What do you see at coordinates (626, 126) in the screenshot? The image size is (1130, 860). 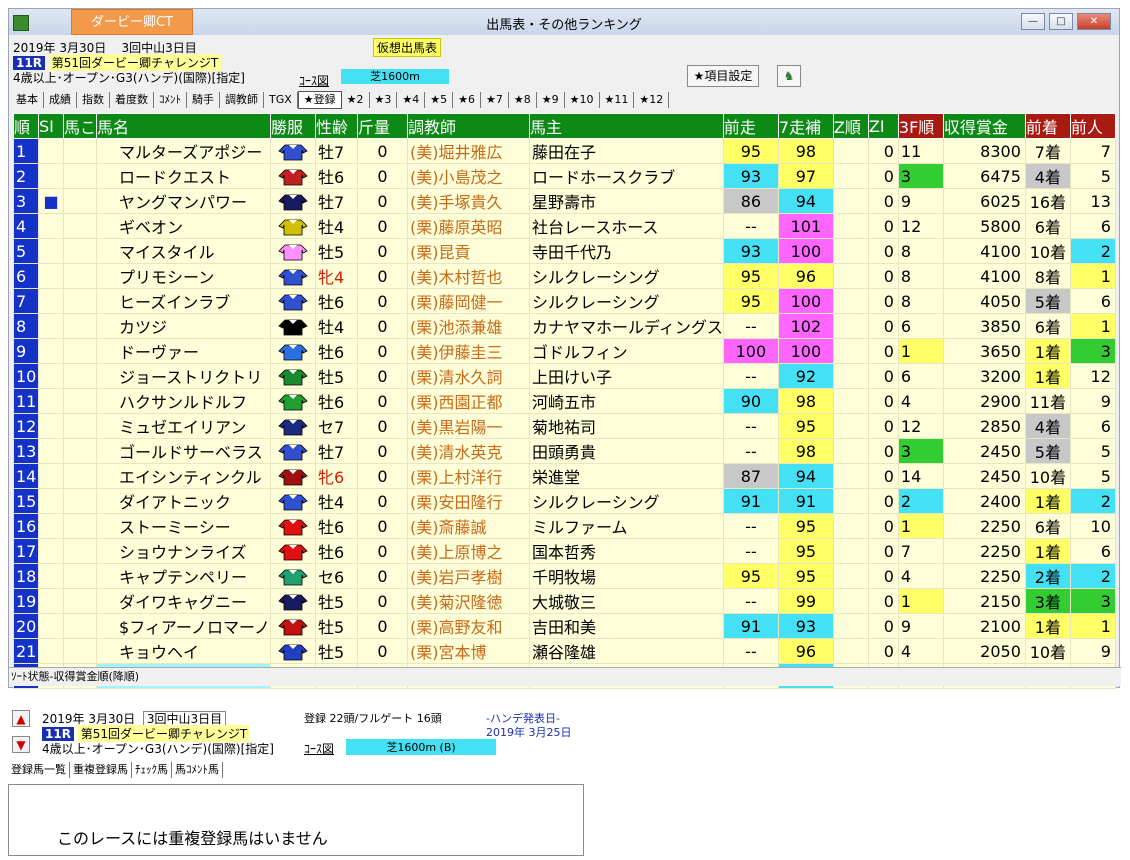 I see `column-header-9: 馬主` at bounding box center [626, 126].